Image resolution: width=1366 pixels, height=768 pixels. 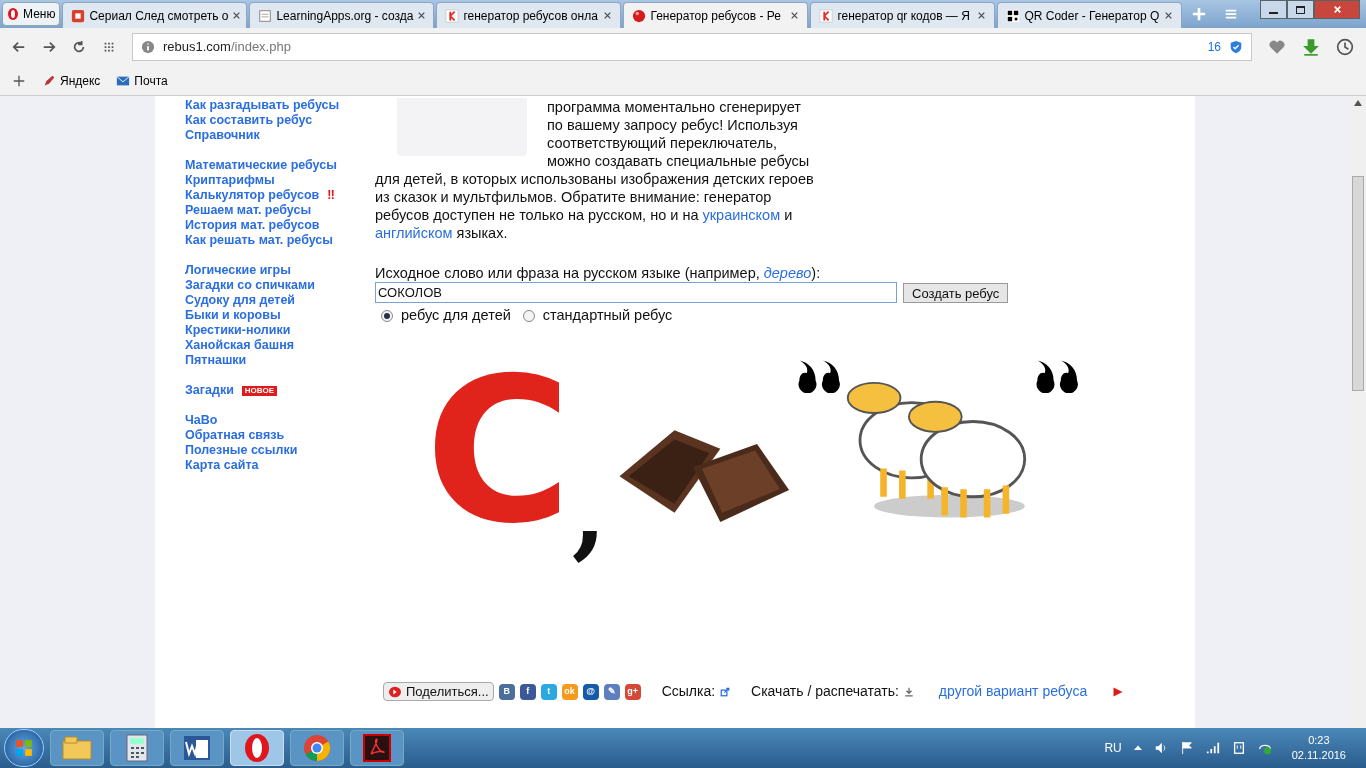 I want to click on social-icon: t, so click(x=548, y=691).